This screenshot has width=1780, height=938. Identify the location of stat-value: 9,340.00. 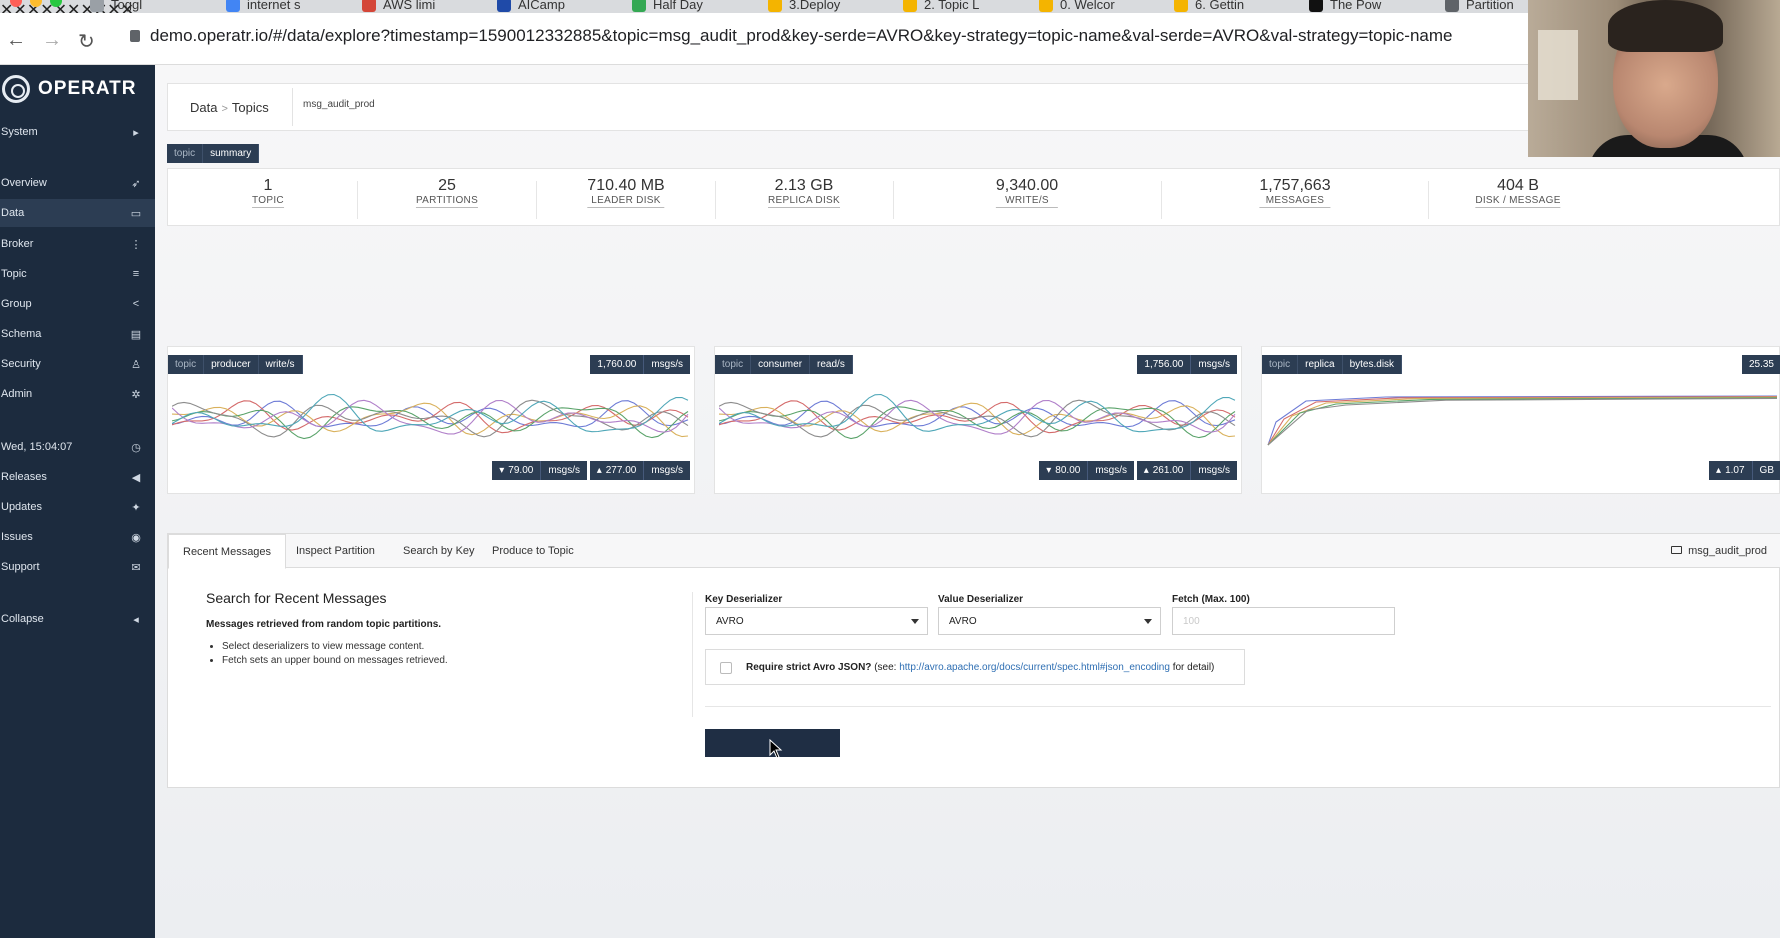
(1027, 185).